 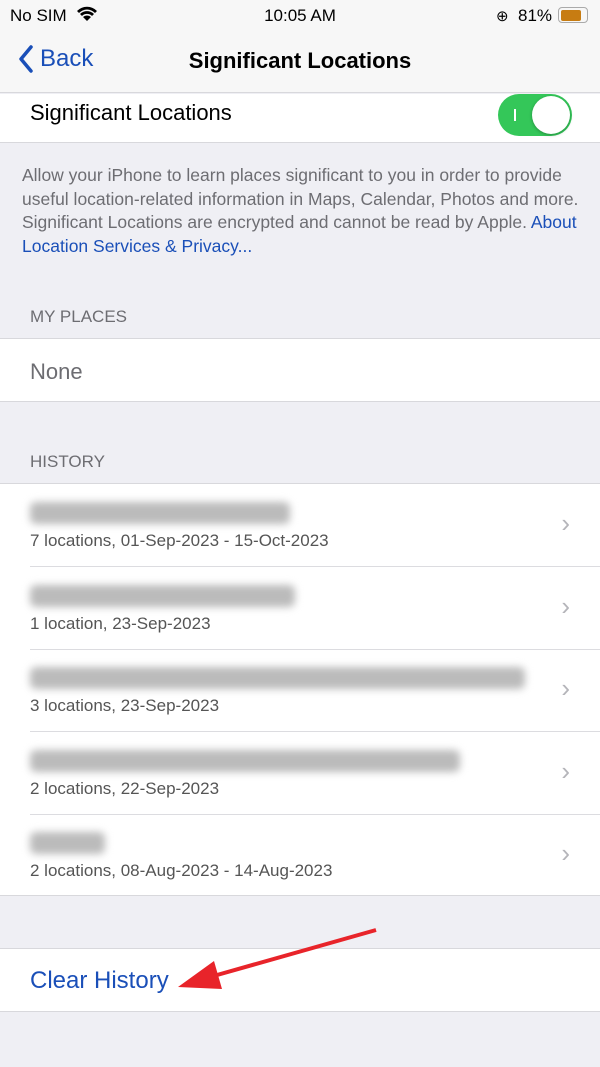 I want to click on status-bar: No SIM 10:05 AM ⊕ 81%, so click(x=300, y=16).